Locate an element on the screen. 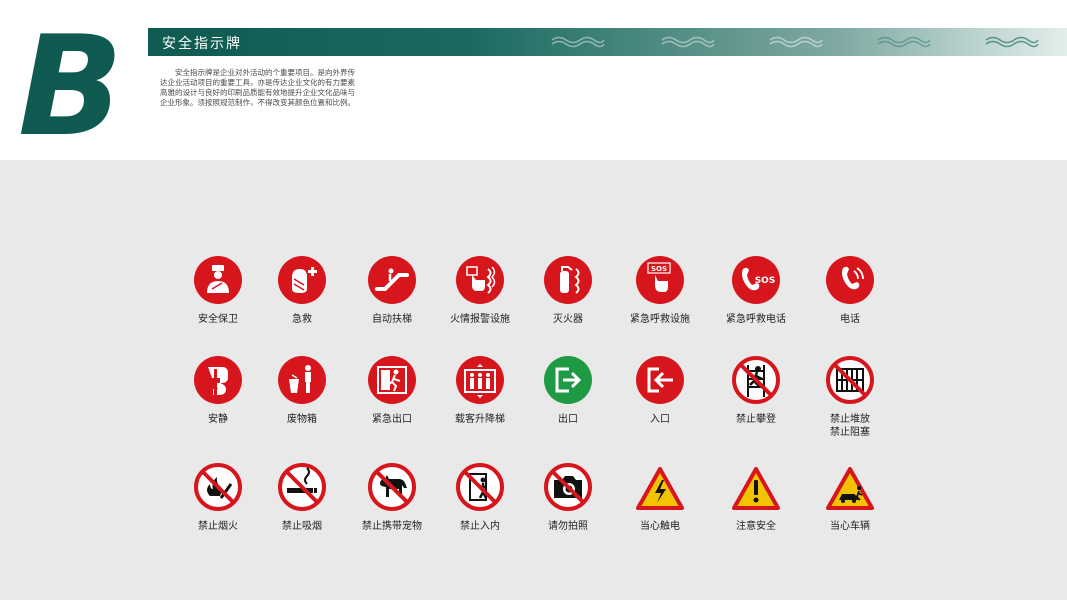 The image size is (1067, 600). fire-alarm-icon is located at coordinates (480, 280).